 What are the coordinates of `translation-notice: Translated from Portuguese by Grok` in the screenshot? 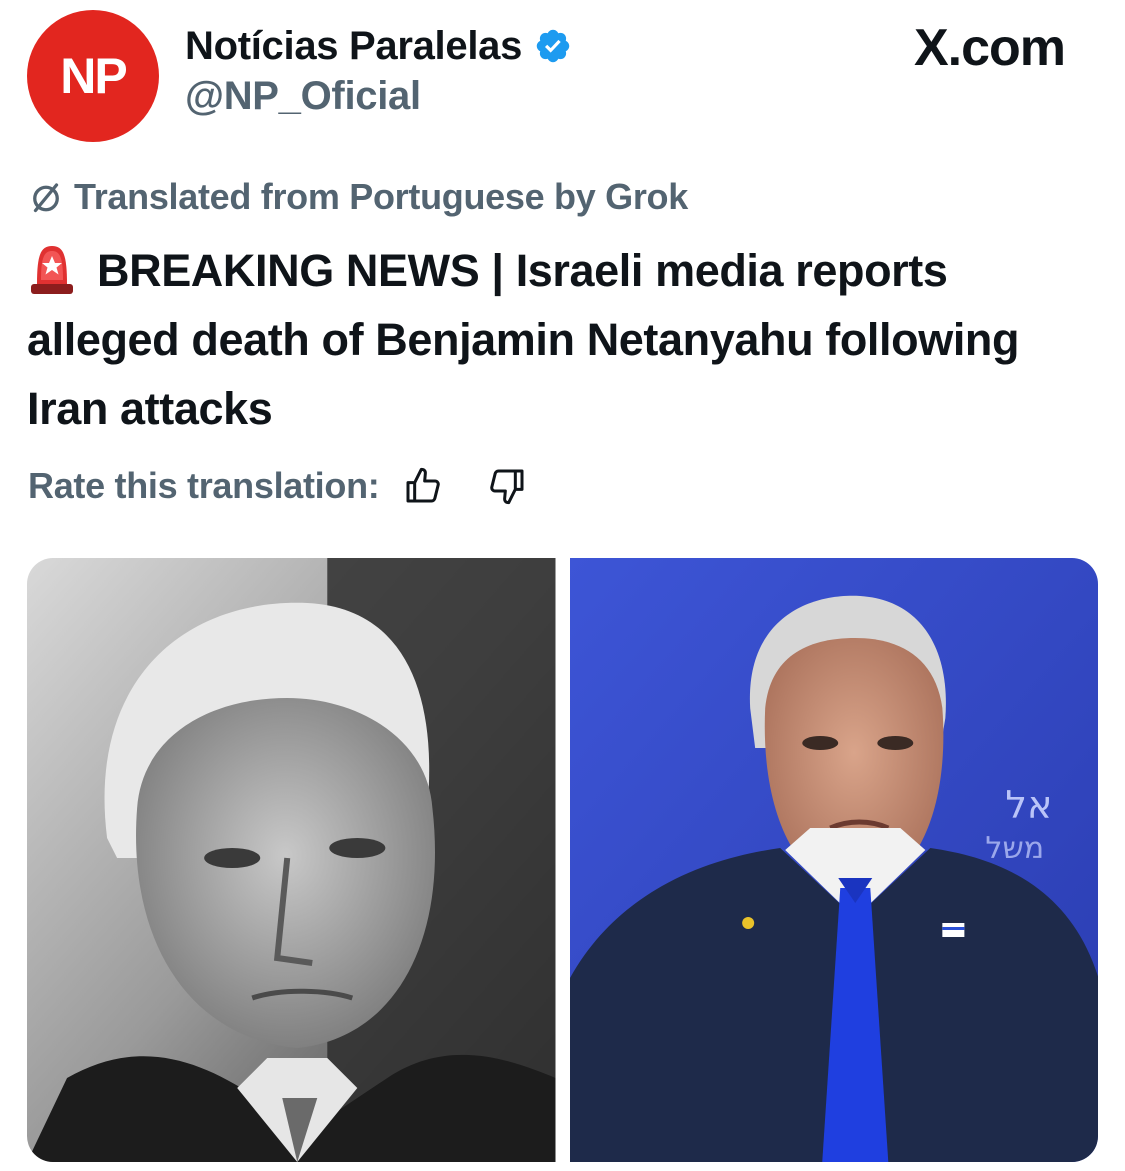 It's located at (358, 197).